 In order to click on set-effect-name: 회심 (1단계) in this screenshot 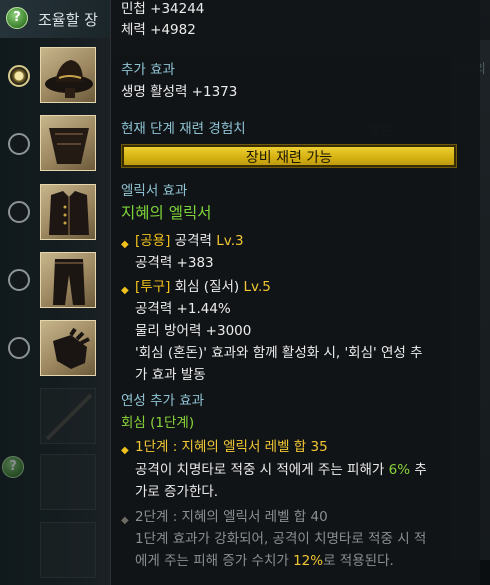, I will do `click(158, 423)`.